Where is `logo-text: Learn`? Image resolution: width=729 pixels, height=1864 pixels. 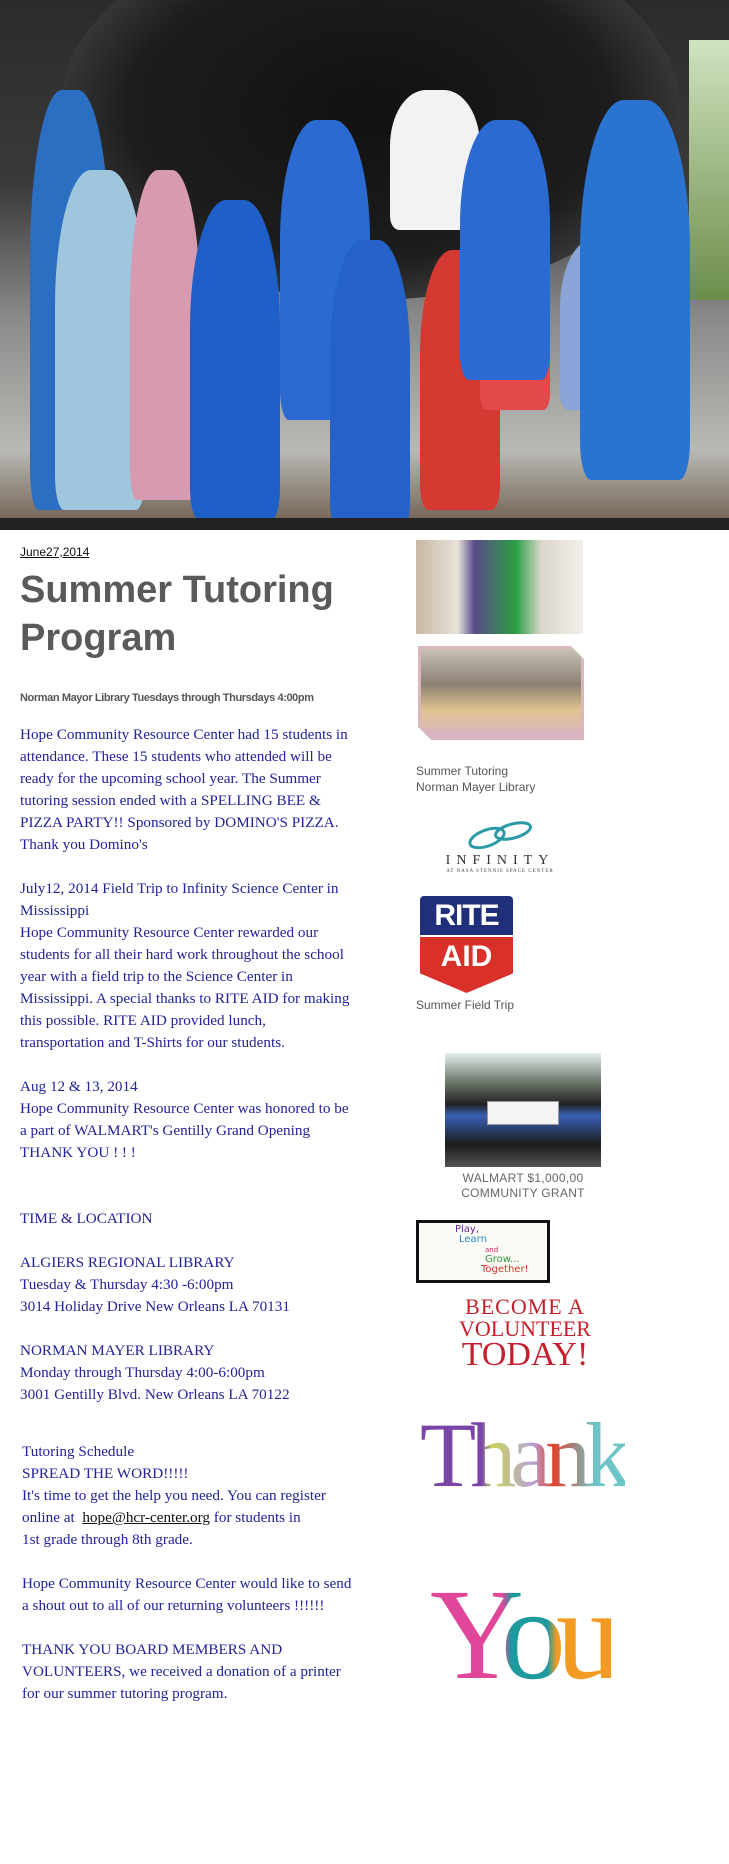 logo-text: Learn is located at coordinates (473, 1239).